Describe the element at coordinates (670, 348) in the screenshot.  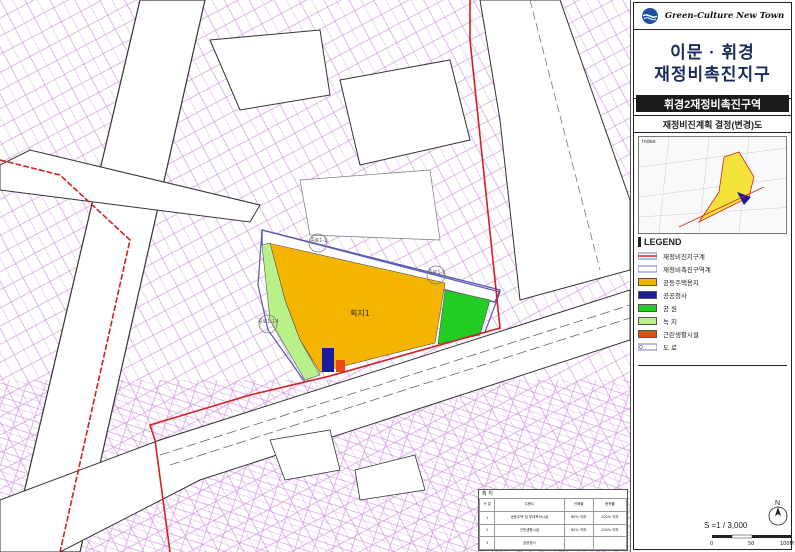
I see `legend-label: 도 로` at that location.